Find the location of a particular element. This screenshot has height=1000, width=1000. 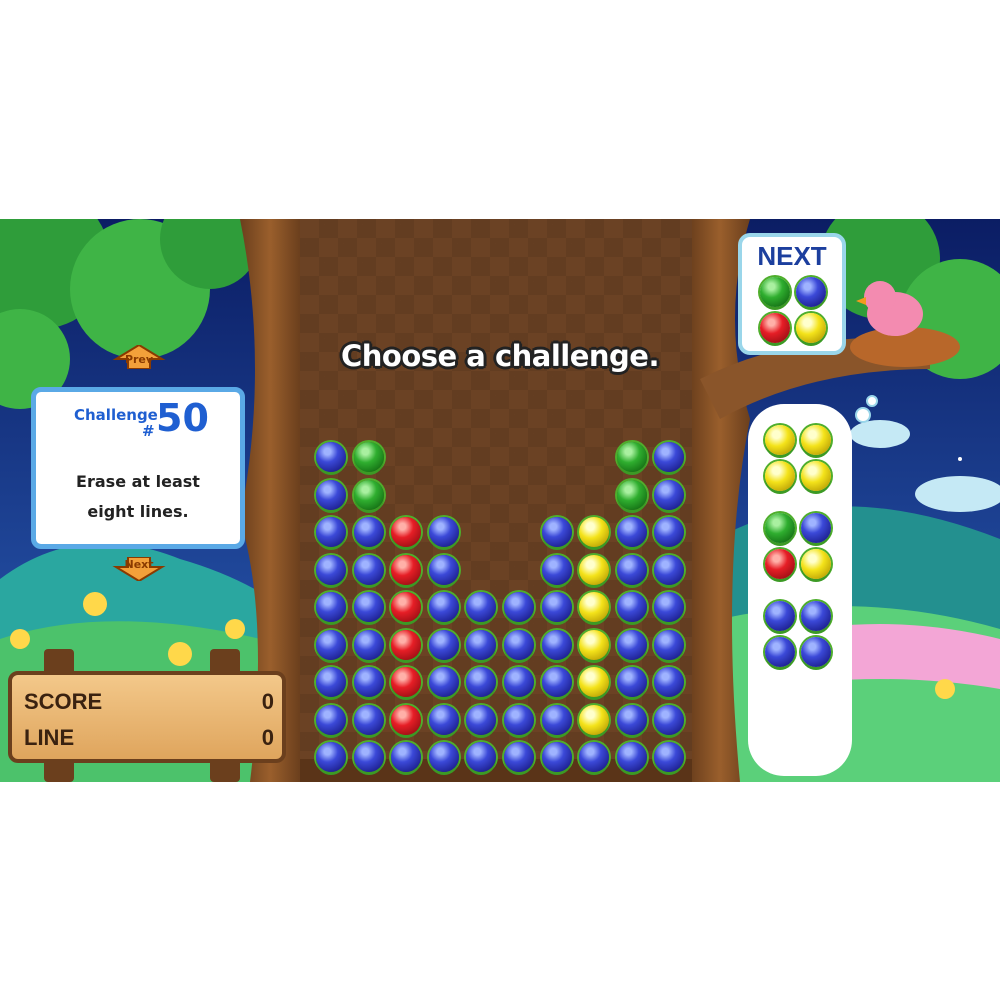

prev-button: Prev is located at coordinates (139, 356).